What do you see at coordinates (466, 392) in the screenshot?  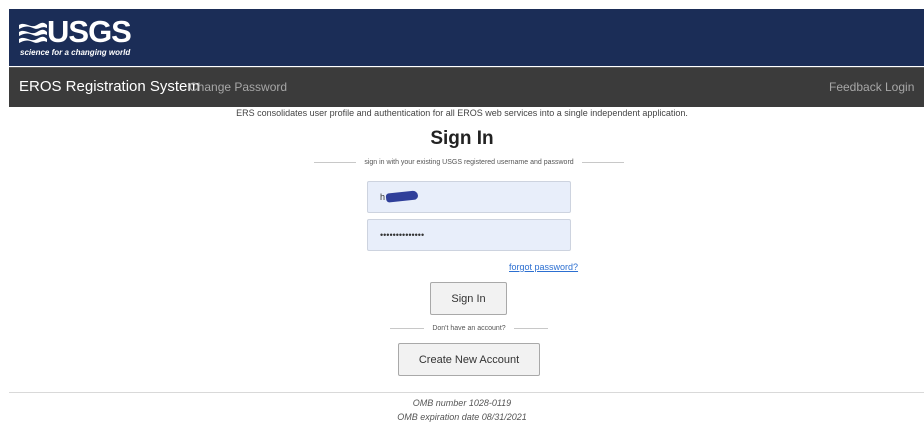 I see `footer-divider` at bounding box center [466, 392].